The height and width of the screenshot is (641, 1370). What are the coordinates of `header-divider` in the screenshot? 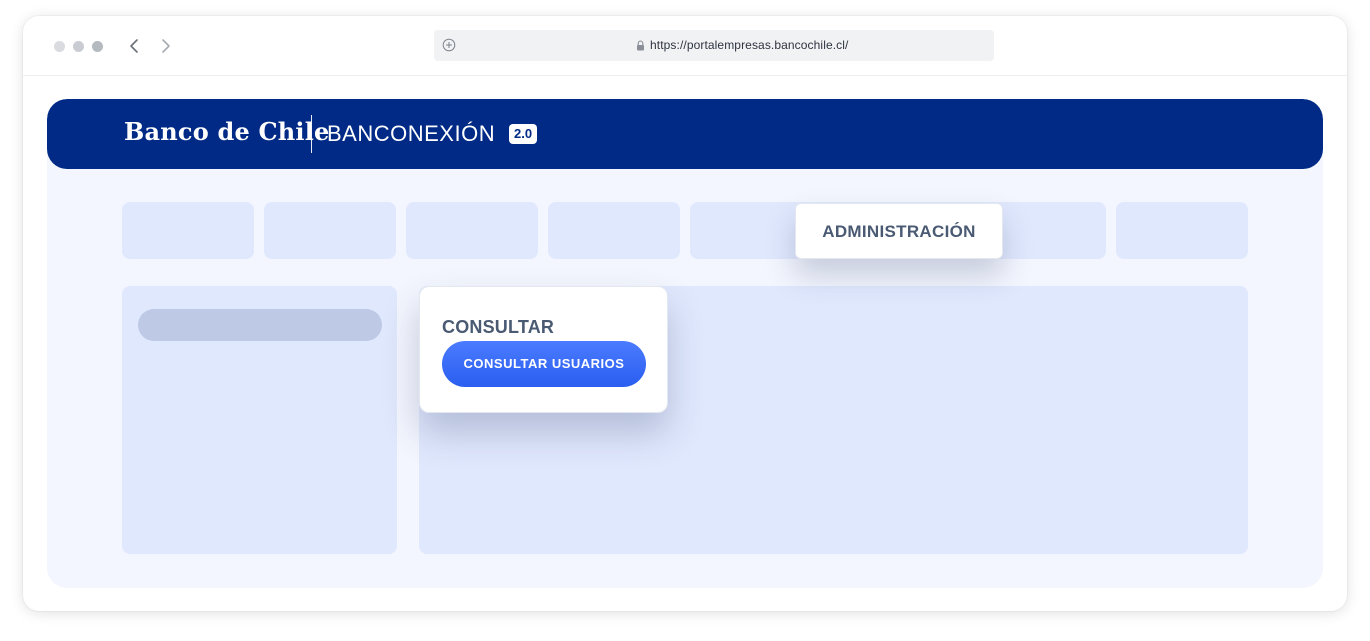 It's located at (311, 134).